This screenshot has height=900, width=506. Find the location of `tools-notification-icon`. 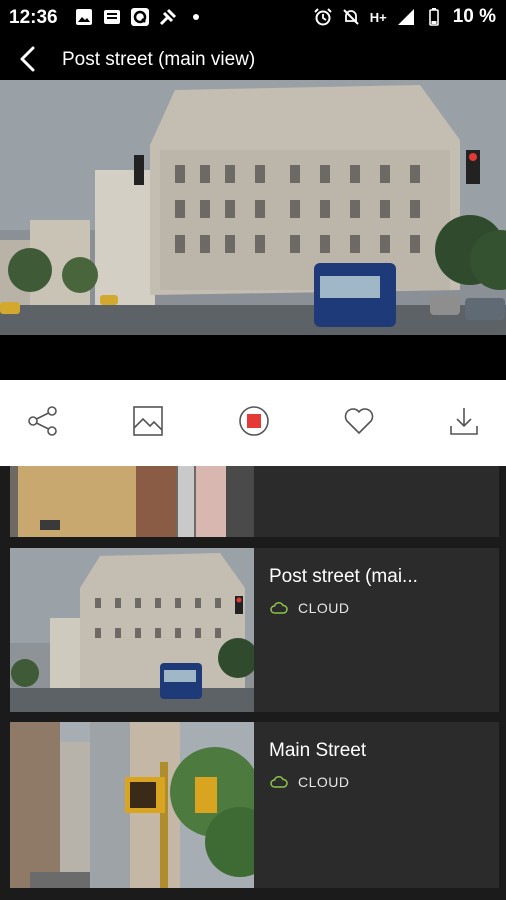

tools-notification-icon is located at coordinates (168, 17).